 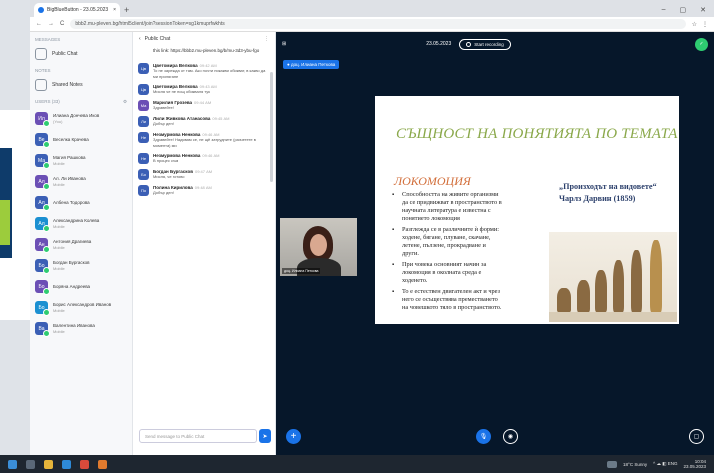 What do you see at coordinates (81, 85) in the screenshot?
I see `shared-notes-item: Shared Notes` at bounding box center [81, 85].